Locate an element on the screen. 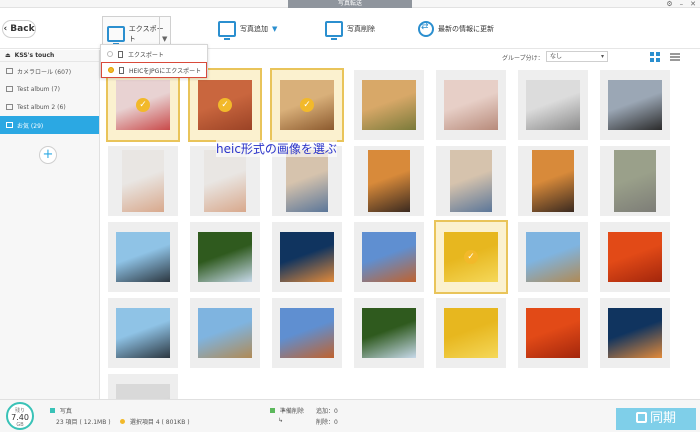 The width and height of the screenshot is (700, 432). delete-count: 削除：0 is located at coordinates (327, 422).